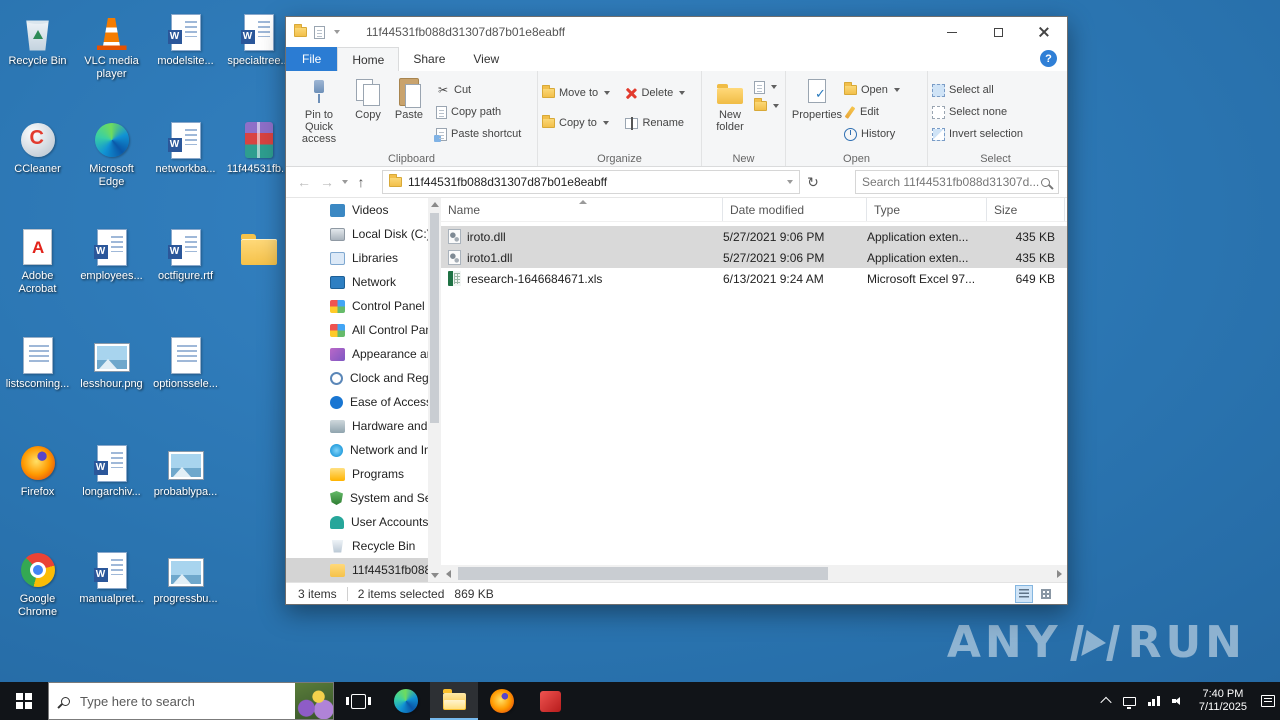 The width and height of the screenshot is (1280, 720). Describe the element at coordinates (111, 154) in the screenshot. I see `desktop-icon-edge: Microsoft Edge` at that location.